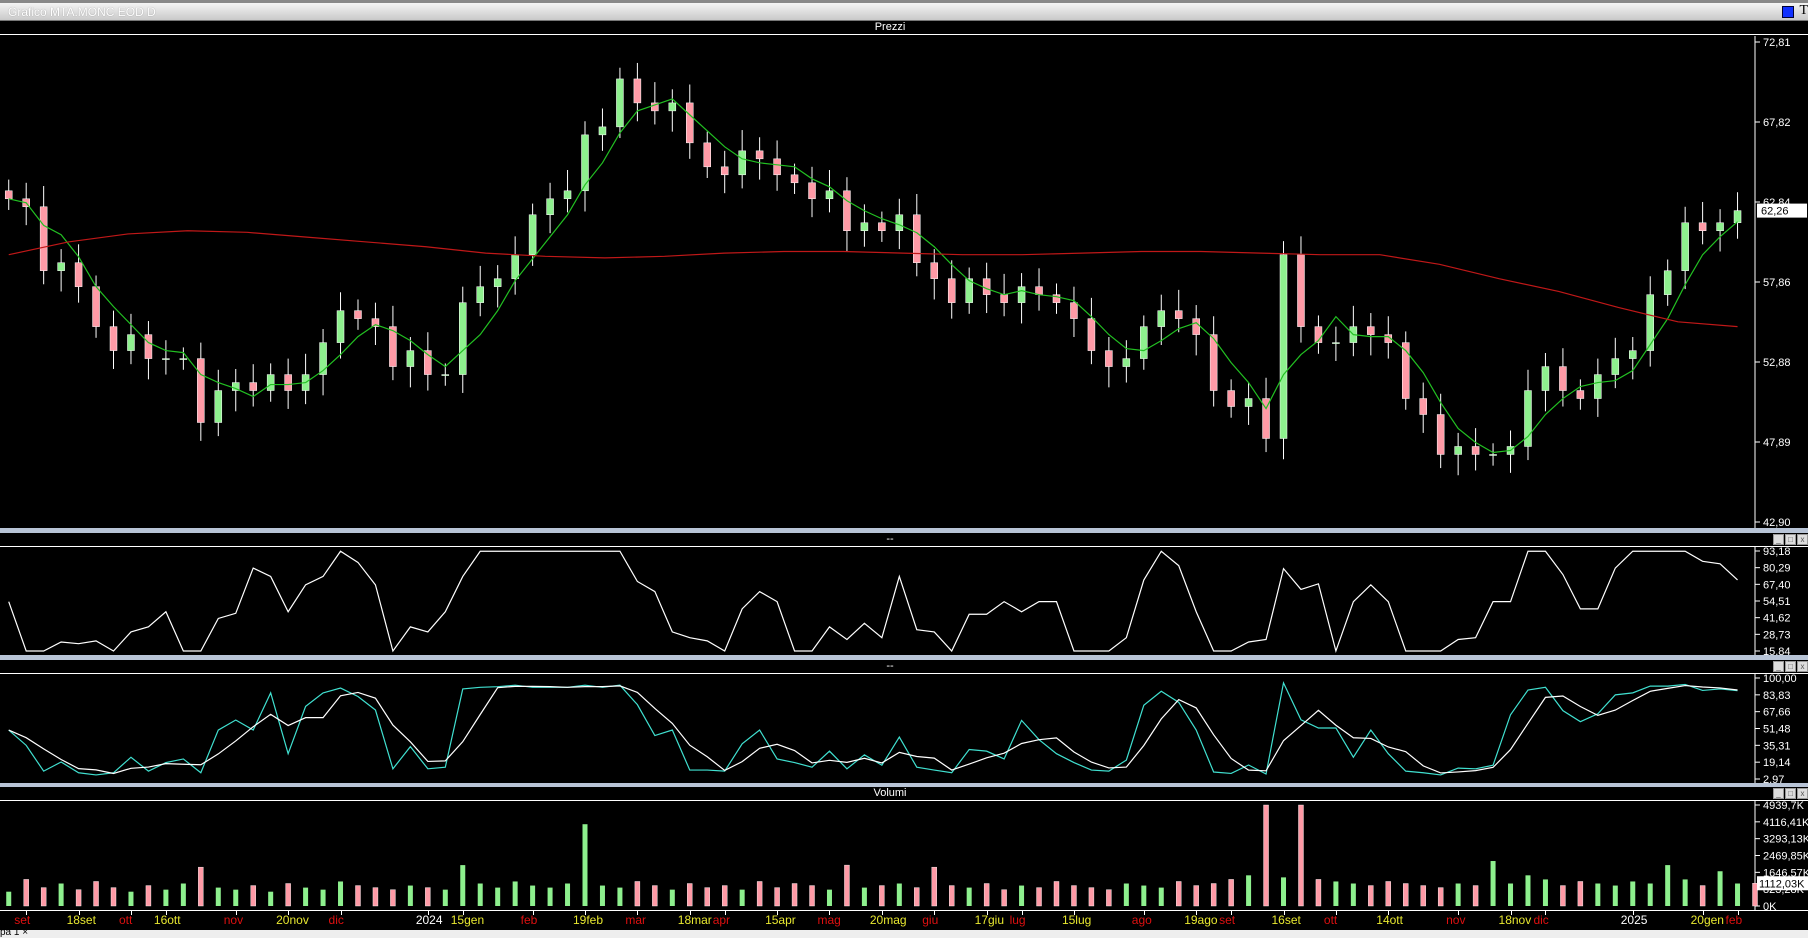 Image resolution: width=1808 pixels, height=938 pixels. What do you see at coordinates (721, 920) in the screenshot?
I see `date-label: apr` at bounding box center [721, 920].